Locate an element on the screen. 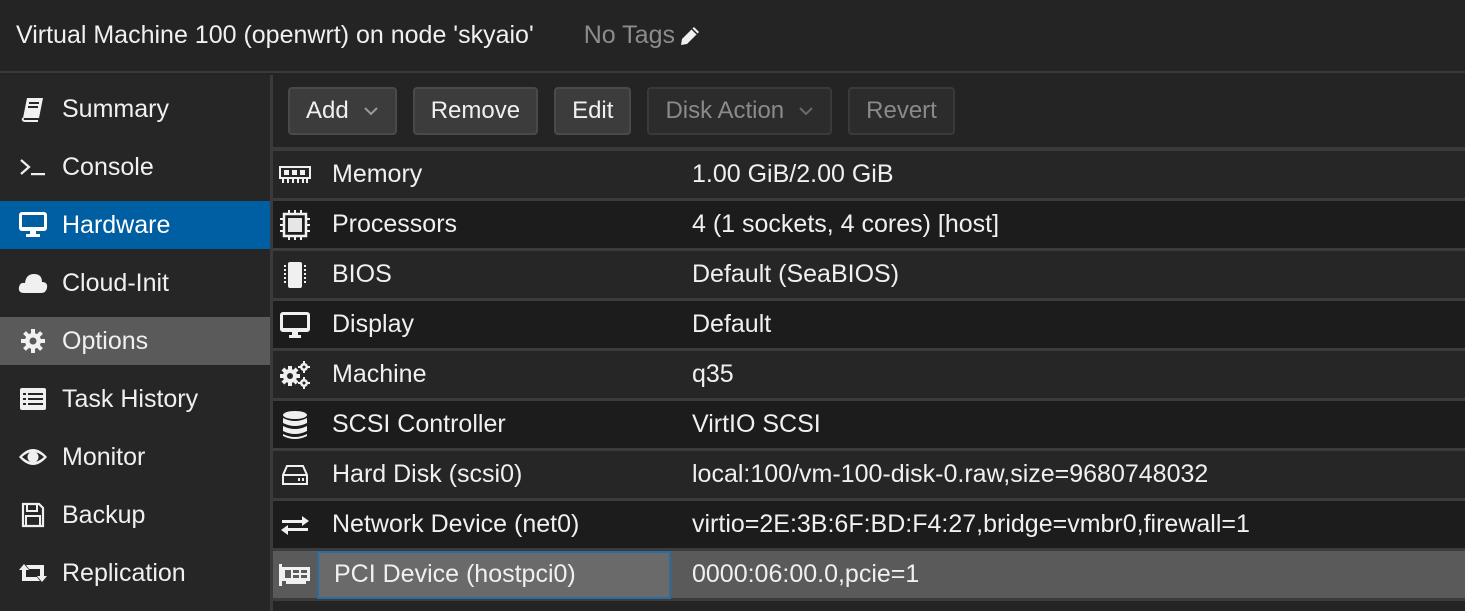  pencil-icon is located at coordinates (690, 36).